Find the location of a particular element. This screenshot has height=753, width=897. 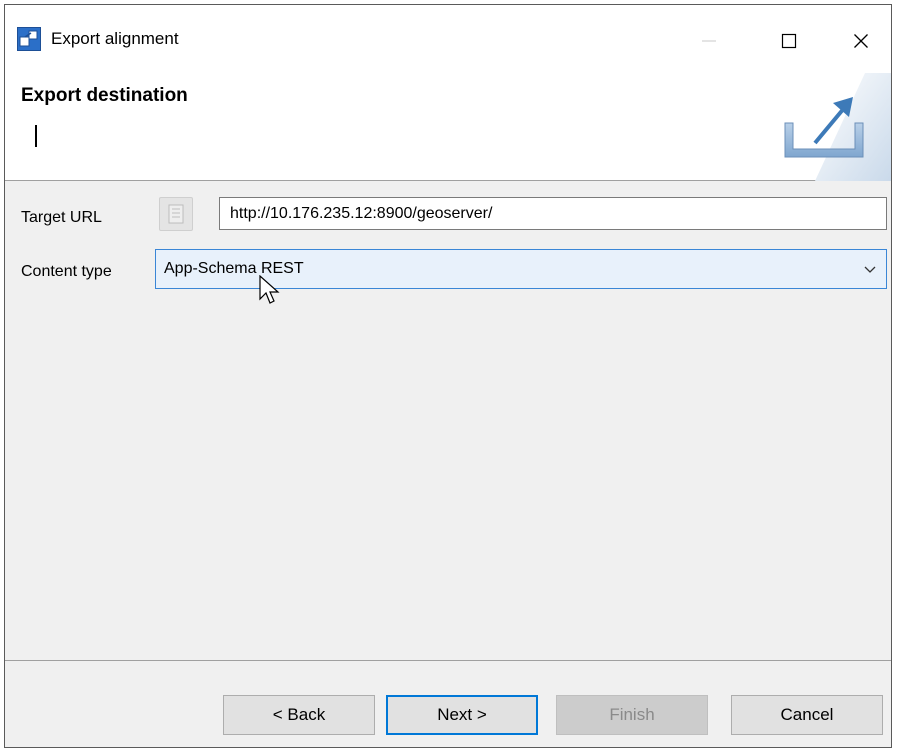

target-url-input is located at coordinates (553, 213).